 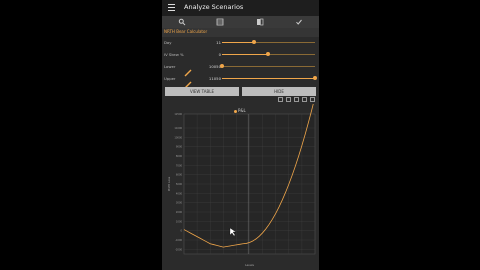 I want to click on y-axis-label: Profit Loss, so click(x=169, y=183).